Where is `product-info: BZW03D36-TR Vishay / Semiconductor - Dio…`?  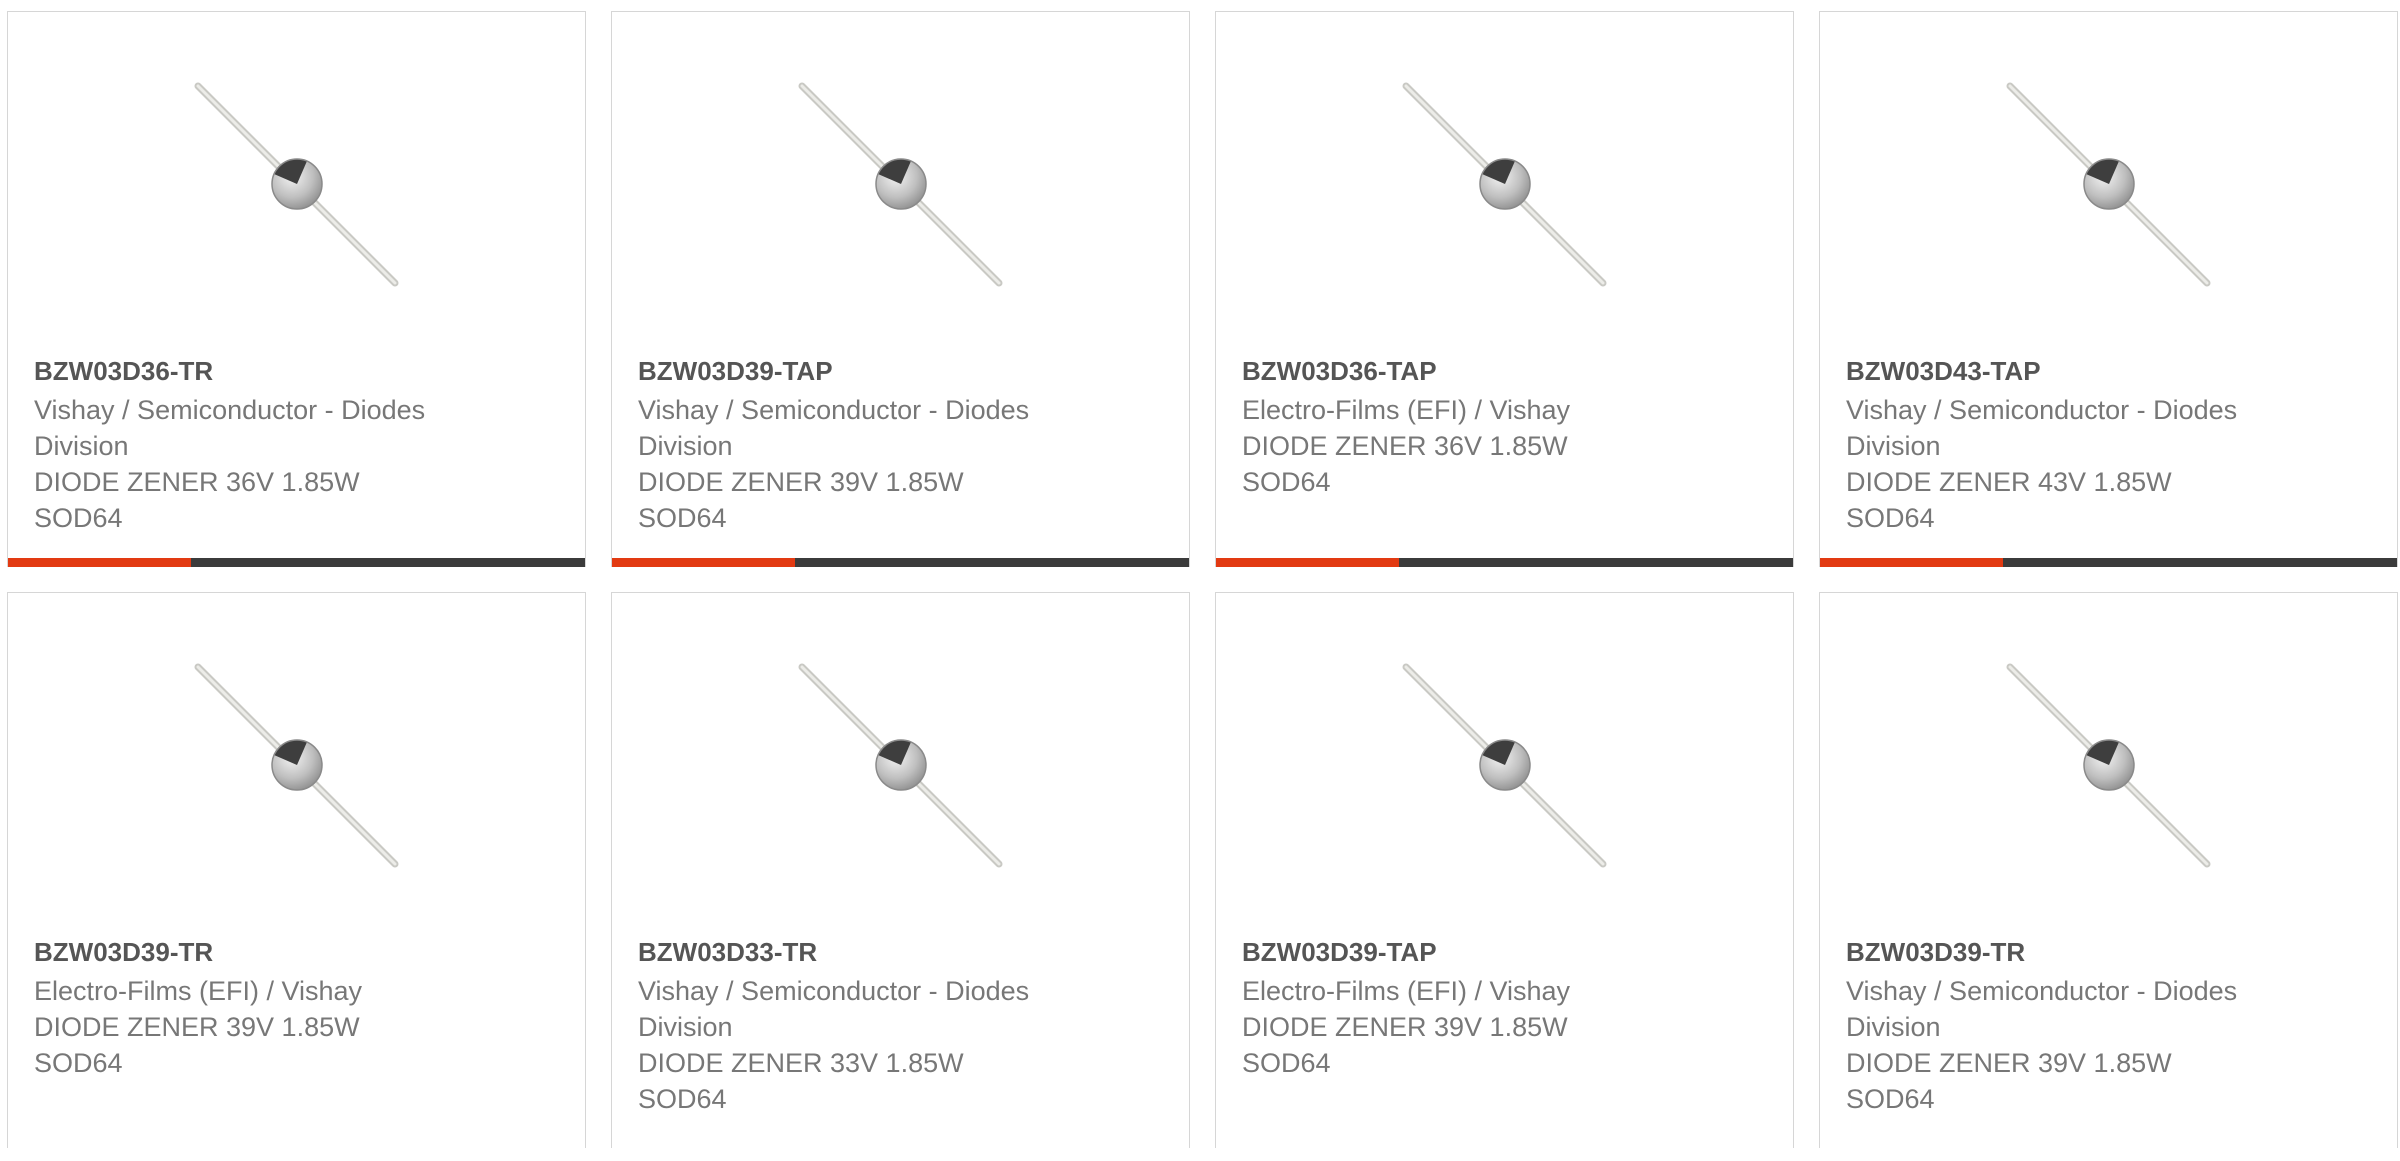 product-info: BZW03D36-TR Vishay / Semiconductor - Dio… is located at coordinates (274, 445).